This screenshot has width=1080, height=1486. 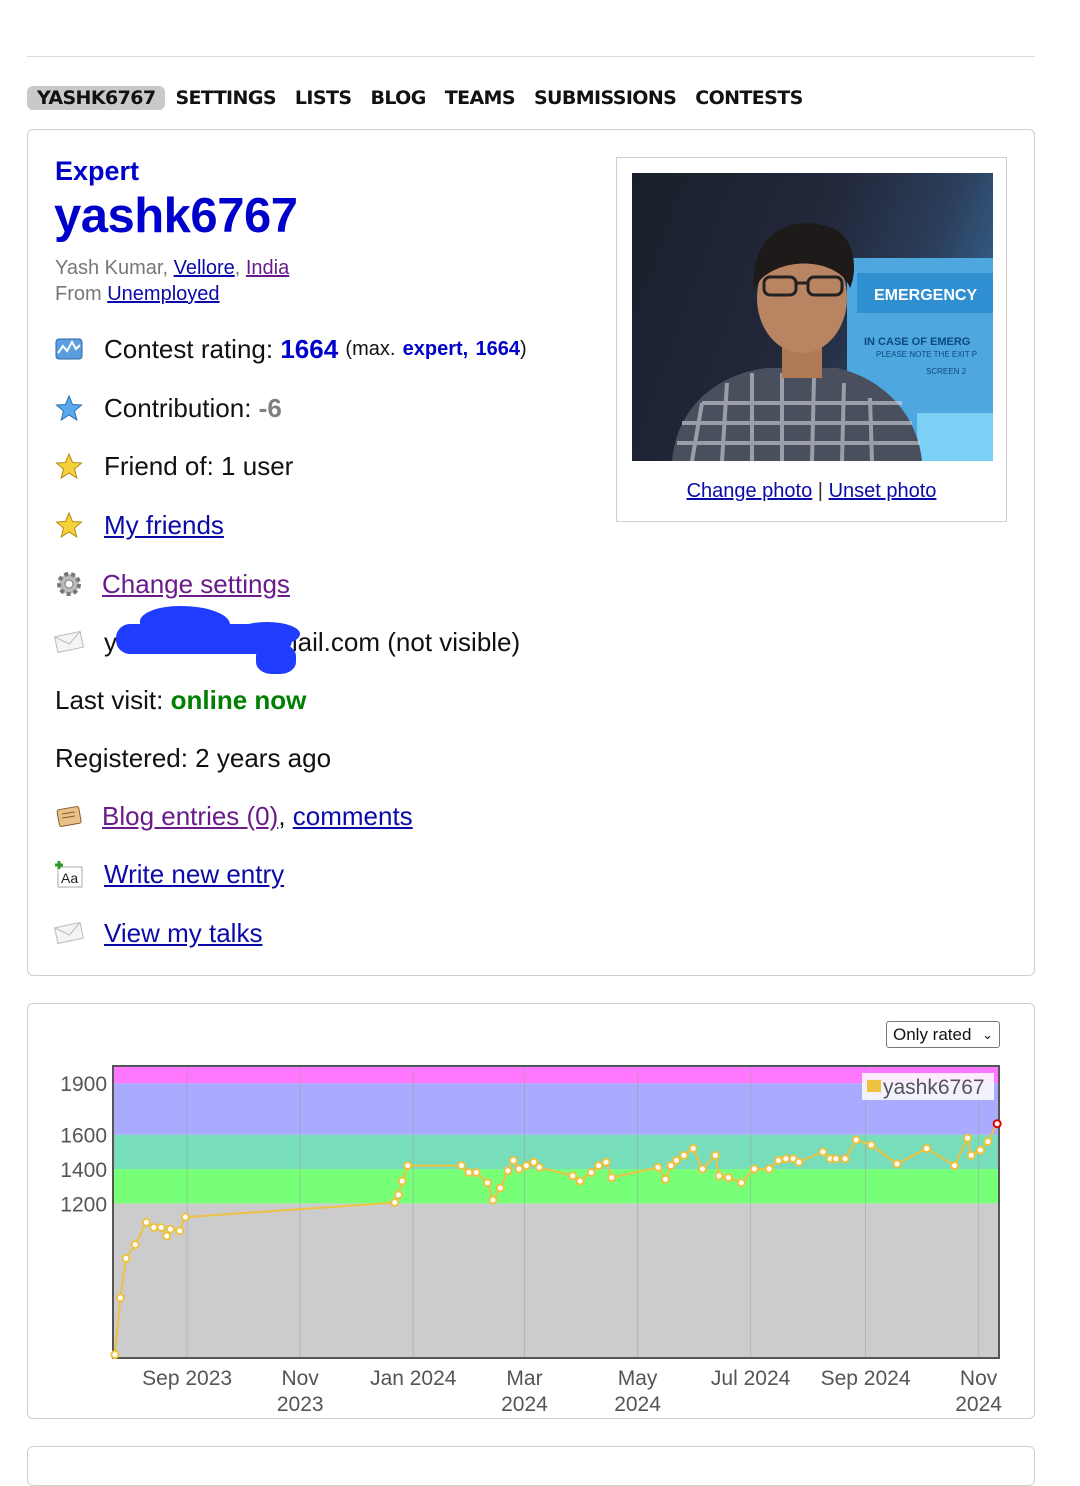 What do you see at coordinates (323, 98) in the screenshot?
I see `tab-lists: LISTS` at bounding box center [323, 98].